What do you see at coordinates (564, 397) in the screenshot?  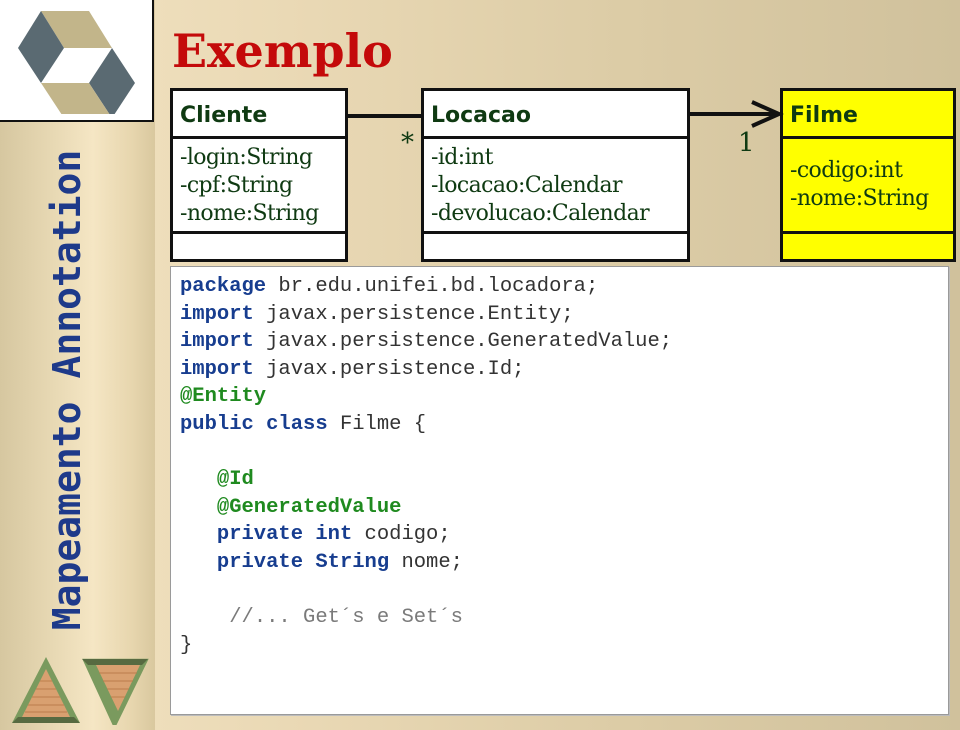 I see `code-line: @Entity` at bounding box center [564, 397].